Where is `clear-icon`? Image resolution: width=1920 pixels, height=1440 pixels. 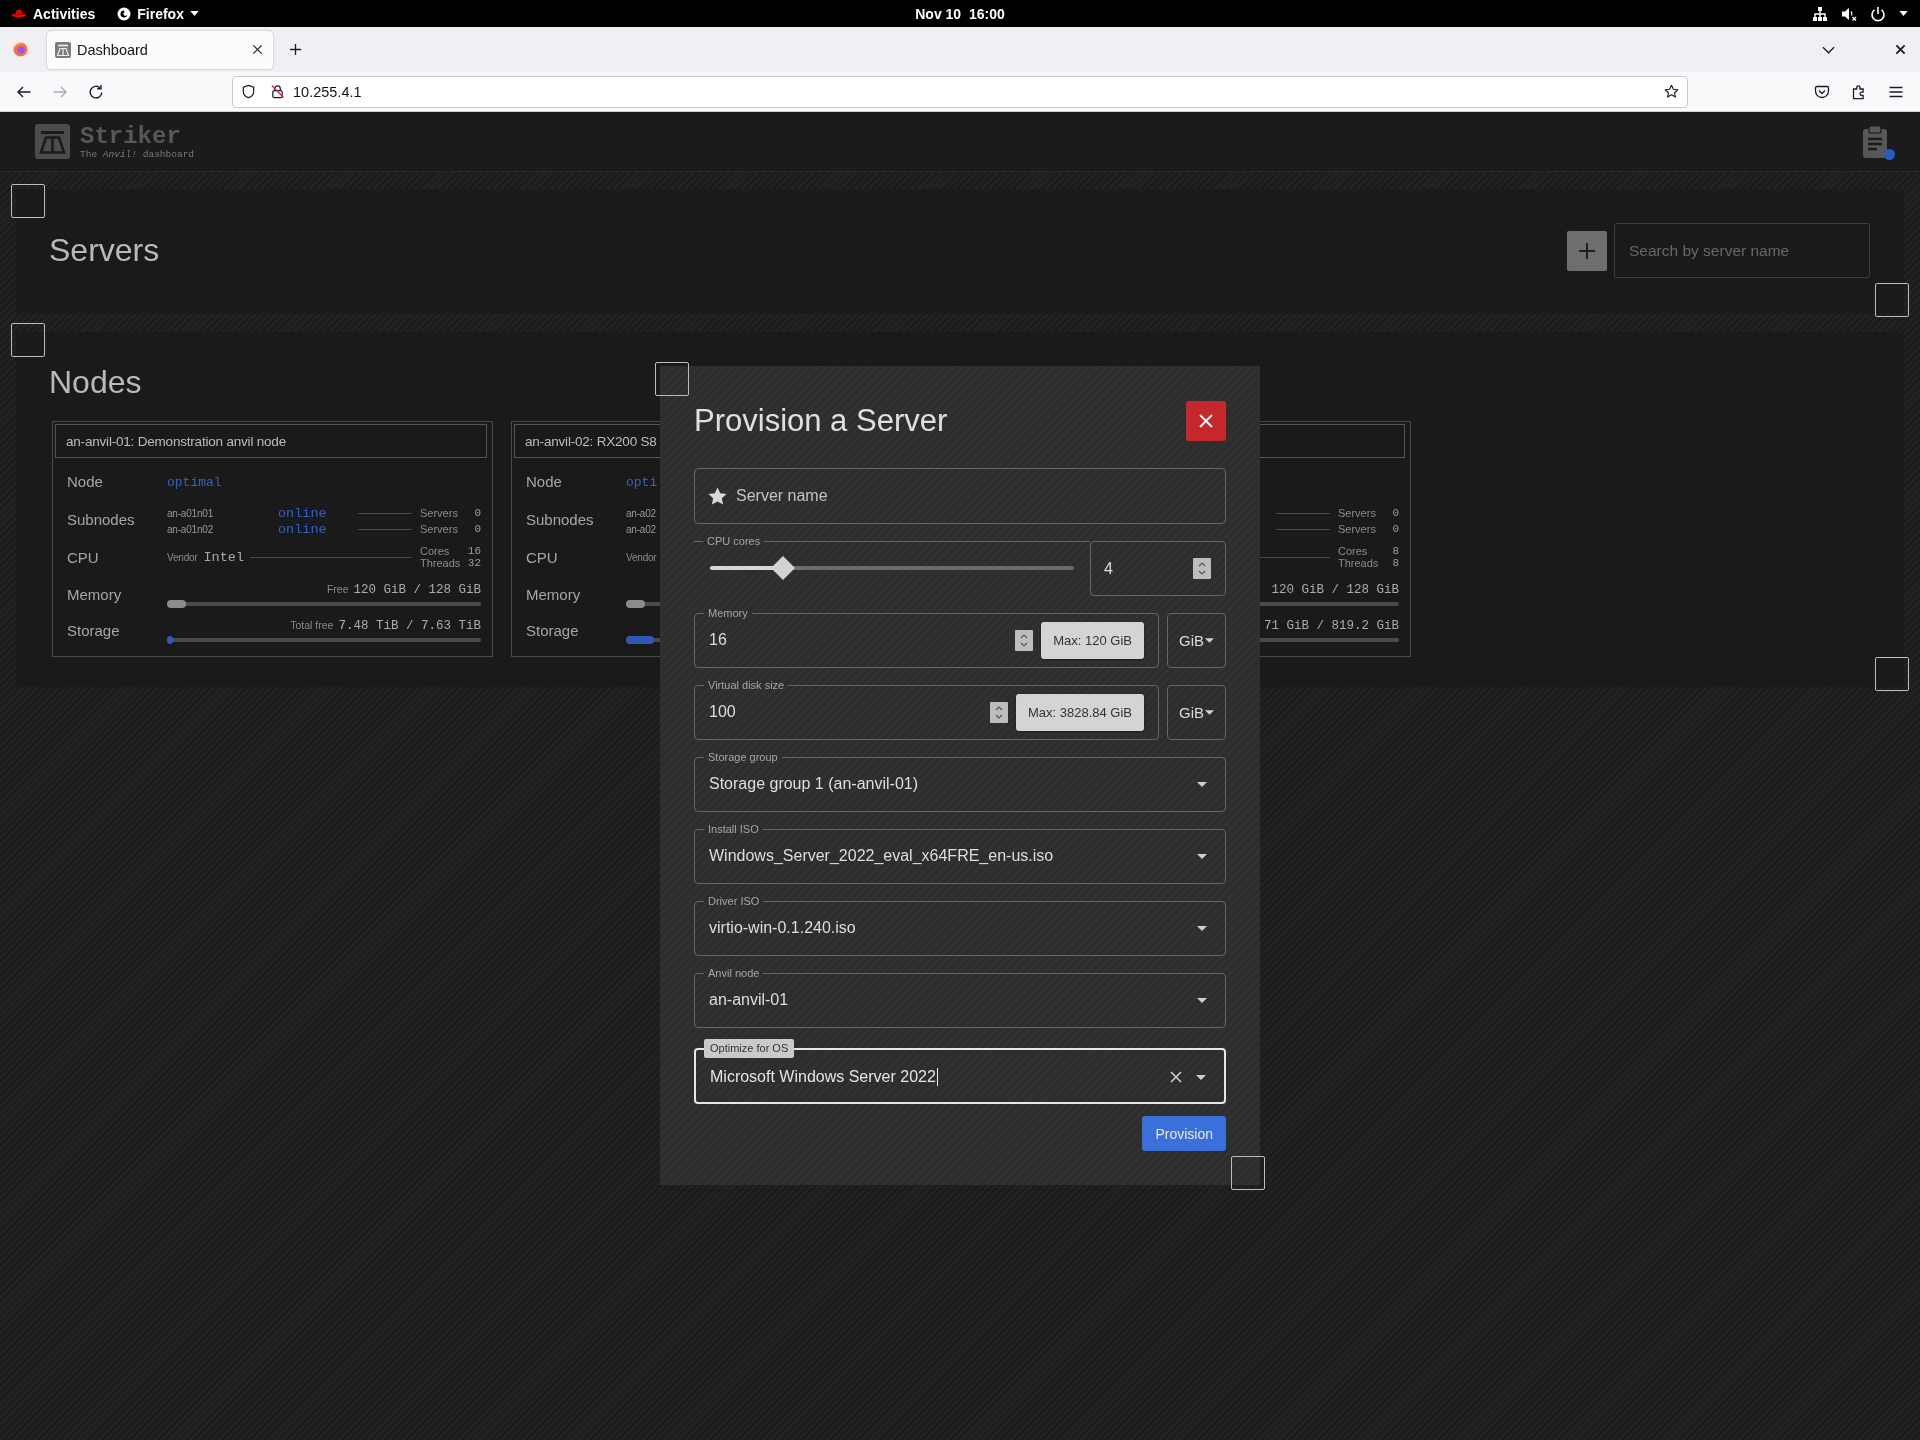 clear-icon is located at coordinates (1176, 1077).